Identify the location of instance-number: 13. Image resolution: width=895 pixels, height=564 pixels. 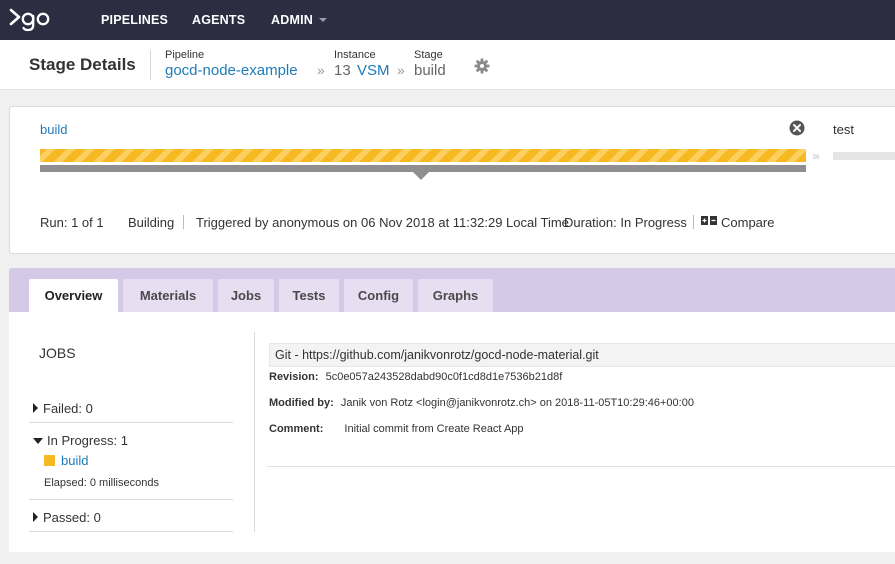
(342, 70).